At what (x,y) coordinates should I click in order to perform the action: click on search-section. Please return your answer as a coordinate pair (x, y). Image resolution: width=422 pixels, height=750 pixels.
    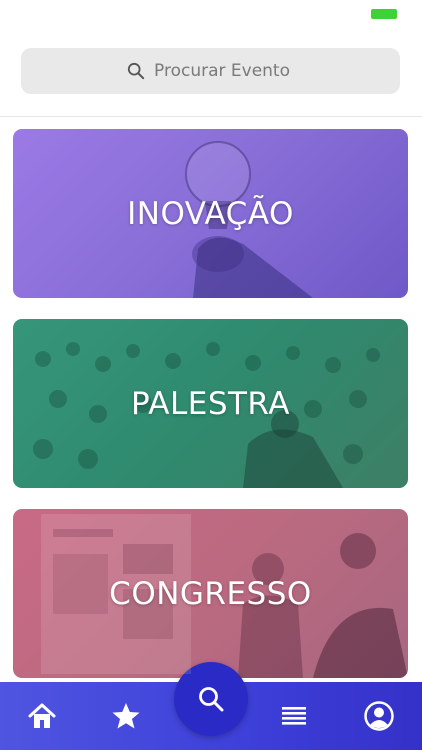
    Looking at the image, I should click on (211, 72).